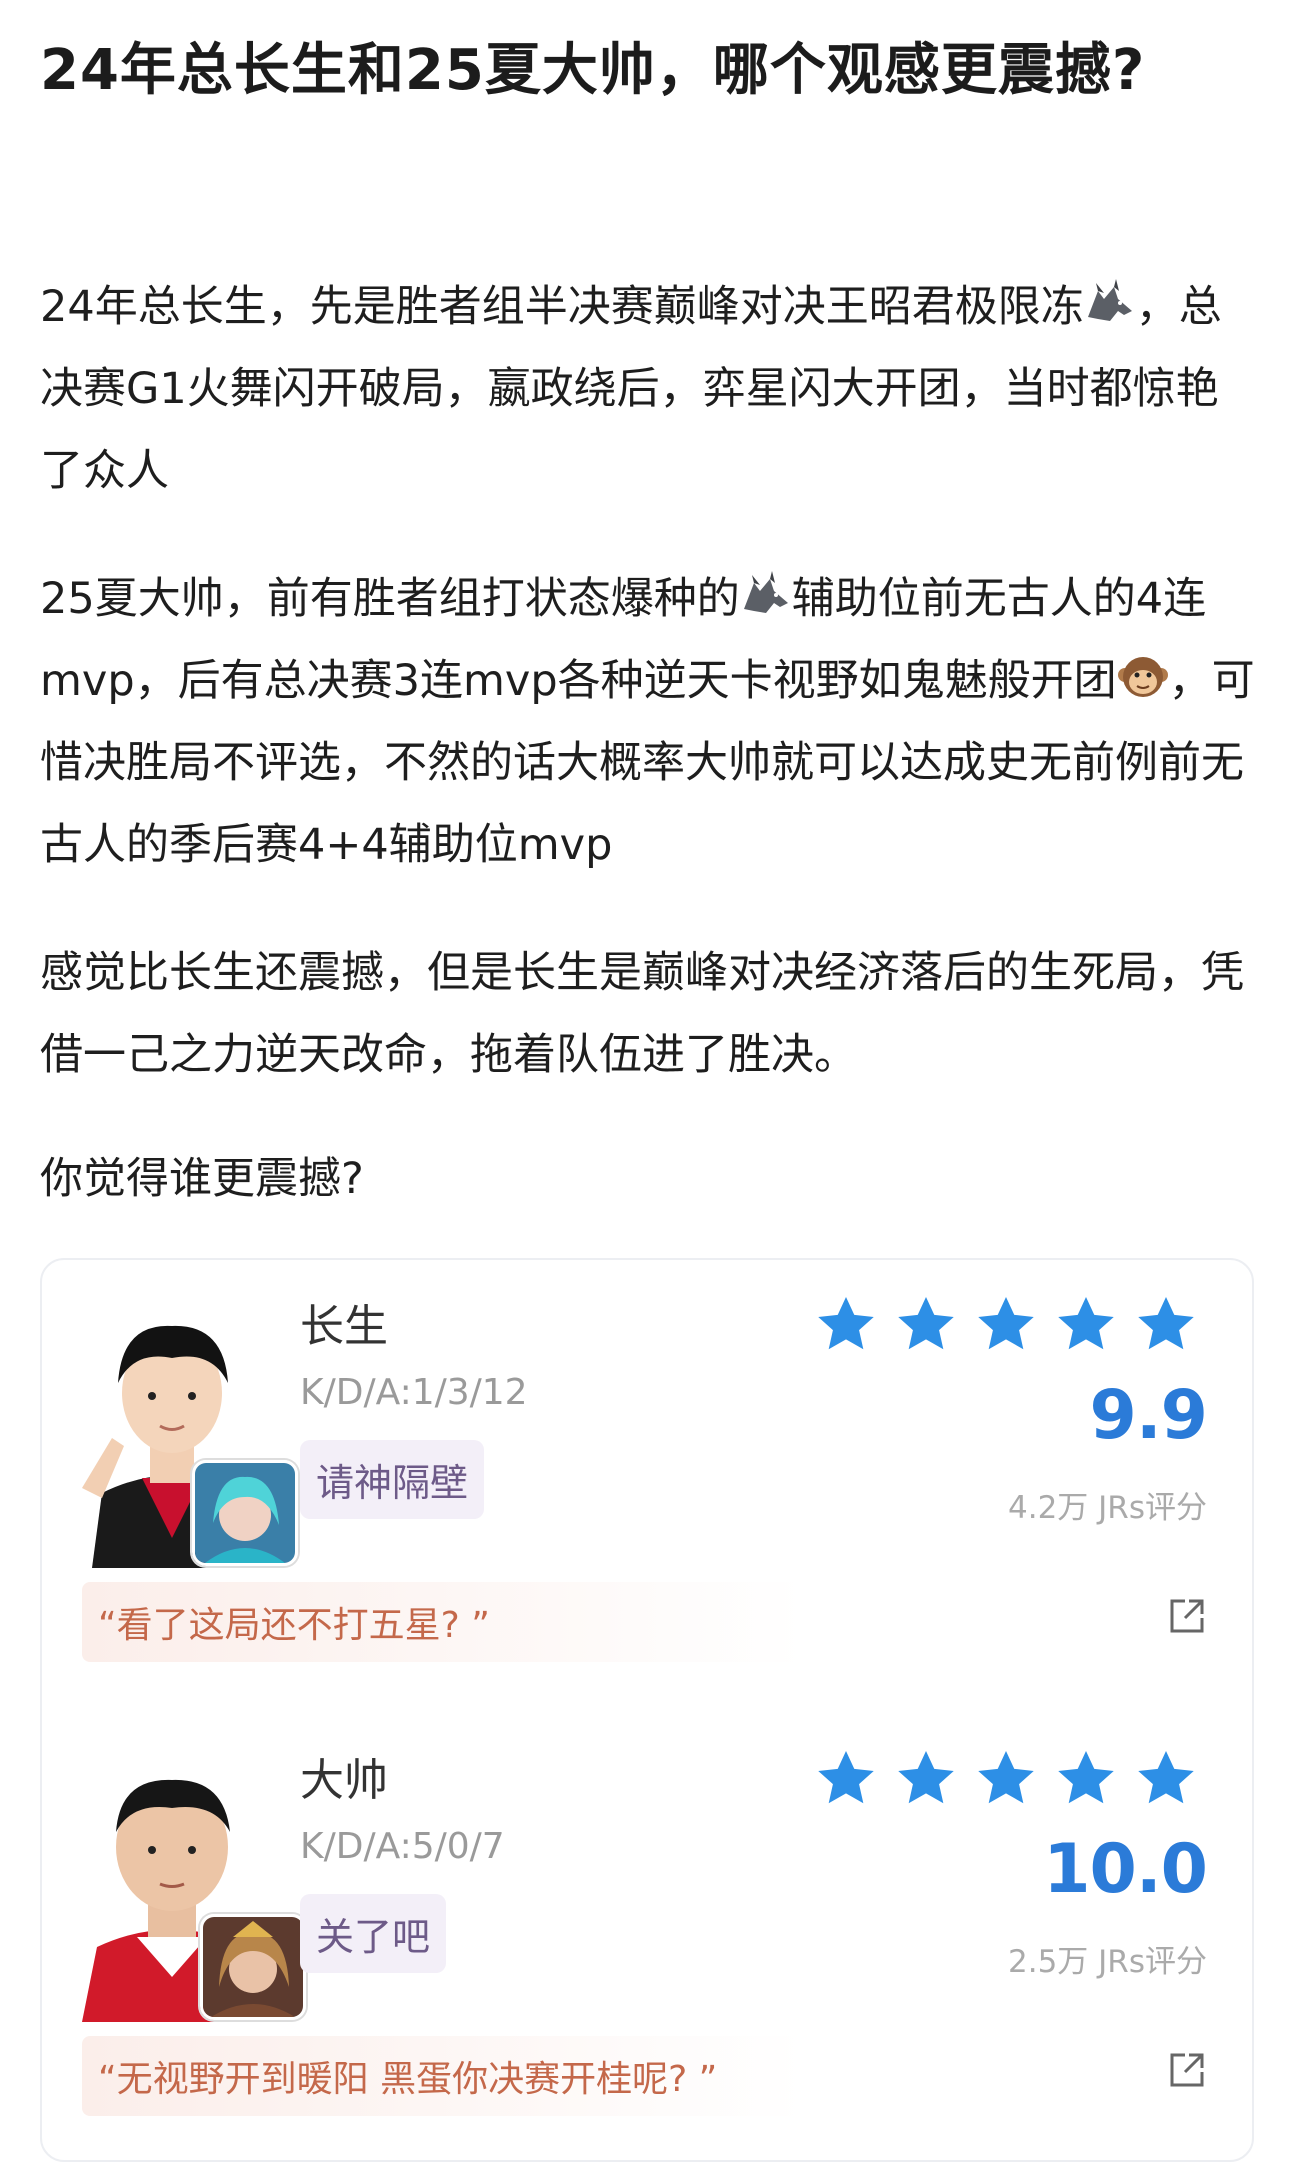 This screenshot has width=1290, height=2162. What do you see at coordinates (598, 2076) in the screenshot?
I see `top-comment-quote: “无视野开到暖阳 黑蛋你决赛开桂呢? ”` at bounding box center [598, 2076].